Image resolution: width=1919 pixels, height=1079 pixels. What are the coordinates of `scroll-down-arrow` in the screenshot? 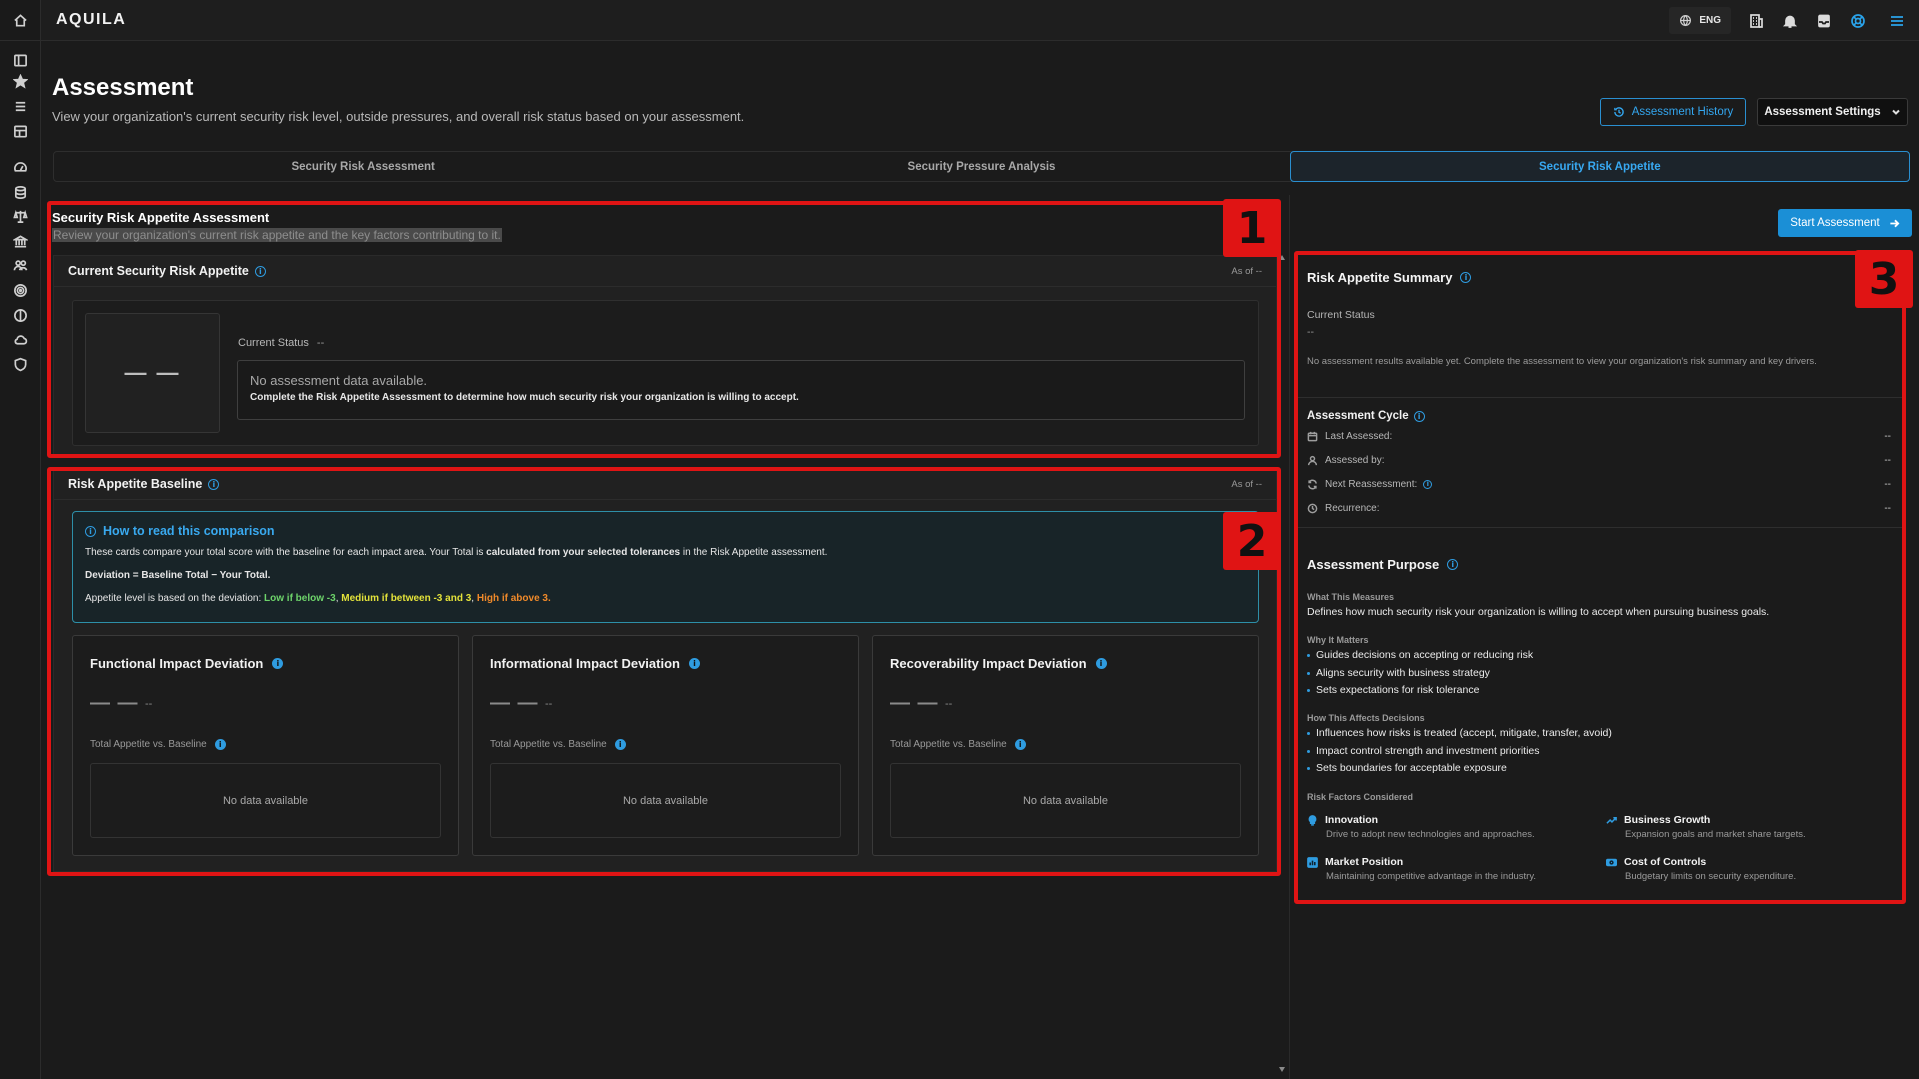 It's located at (1282, 1069).